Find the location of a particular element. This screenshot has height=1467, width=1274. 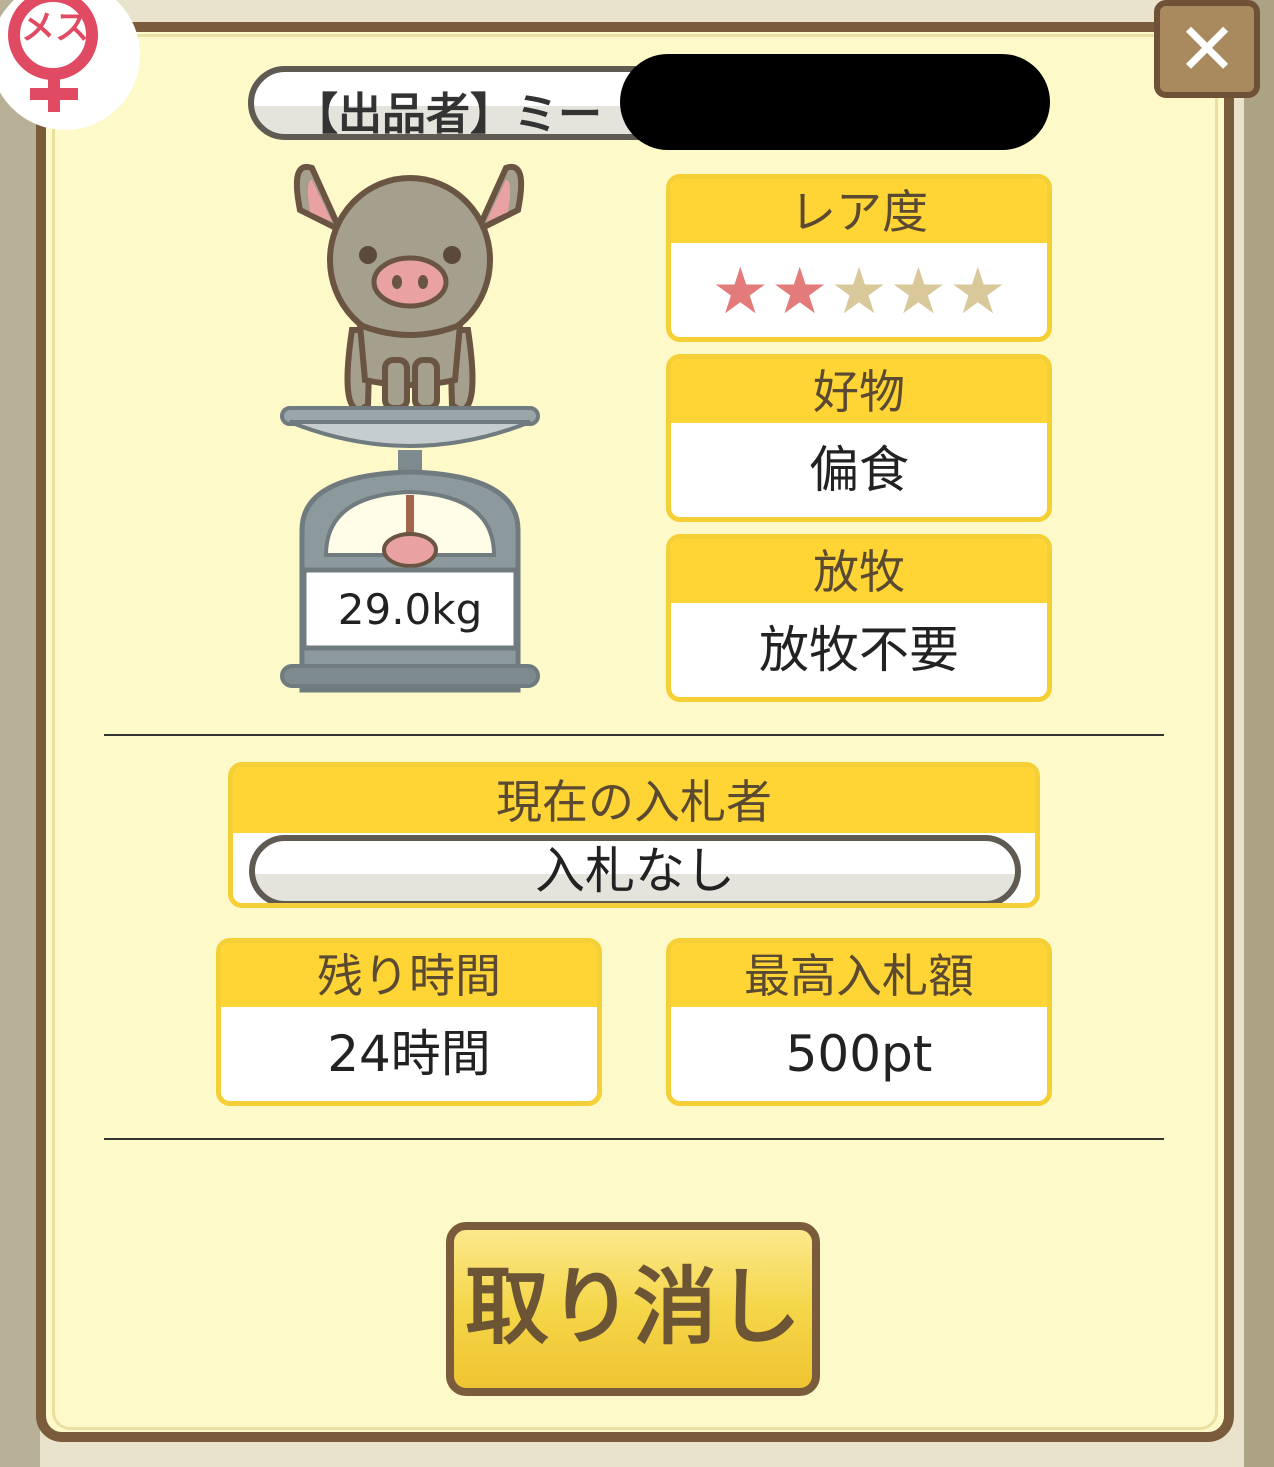

star-icon-4: ★ is located at coordinates (918, 292).